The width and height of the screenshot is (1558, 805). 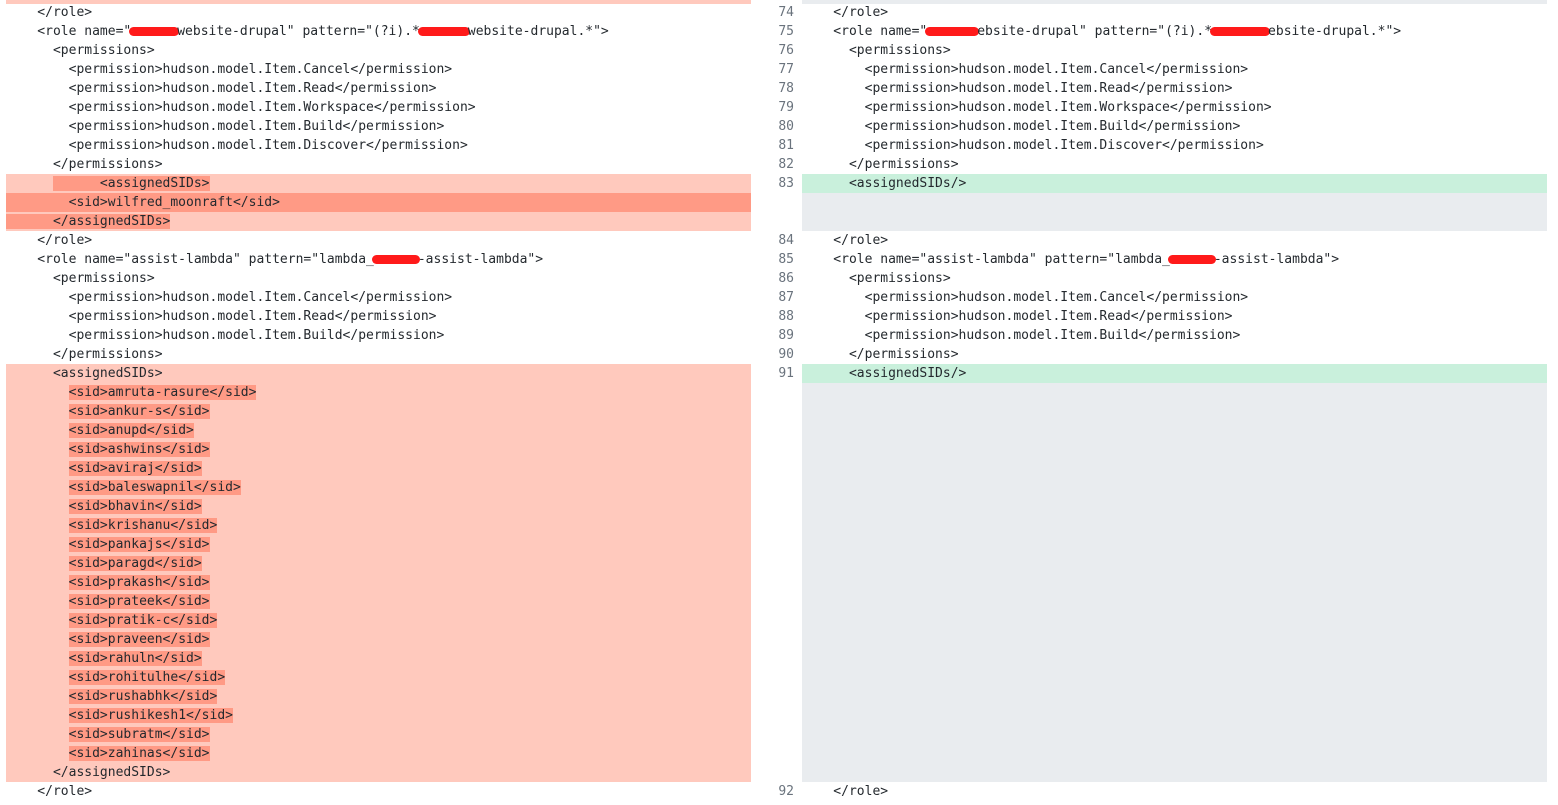 What do you see at coordinates (786, 31) in the screenshot?
I see `line-number: 75` at bounding box center [786, 31].